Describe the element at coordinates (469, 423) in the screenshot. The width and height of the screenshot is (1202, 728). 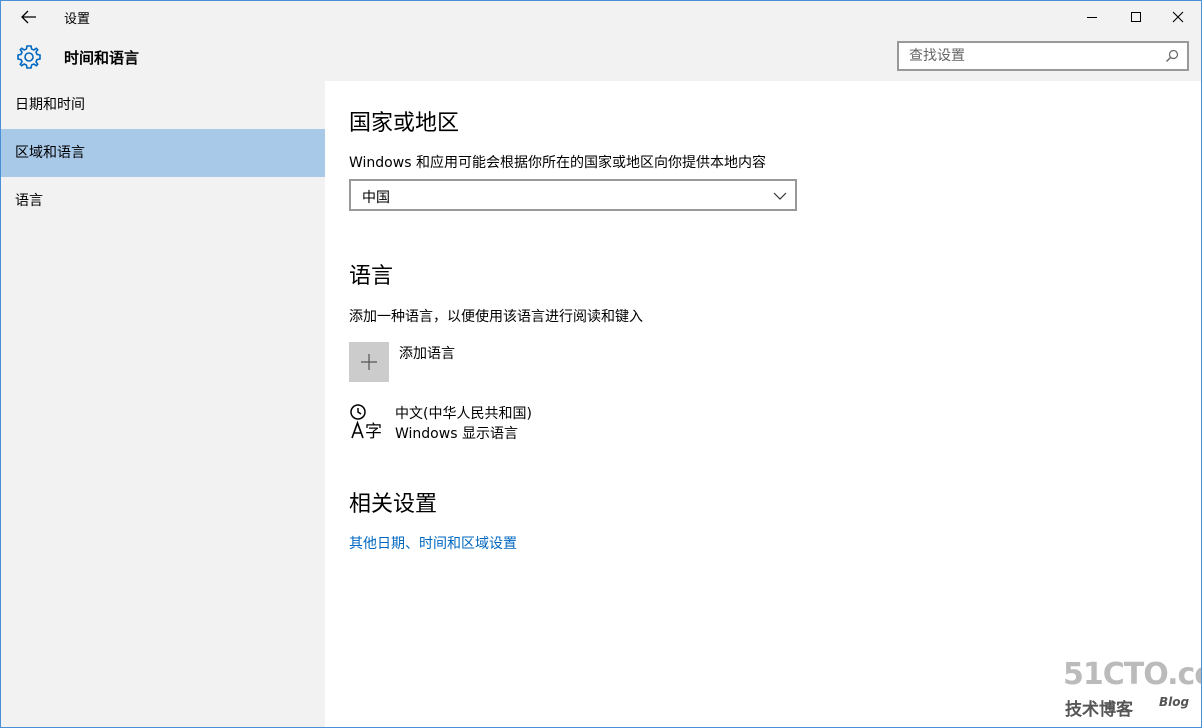
I see `language-list-item: 字 中文(中华人民共和国) Windows 显示语言` at that location.